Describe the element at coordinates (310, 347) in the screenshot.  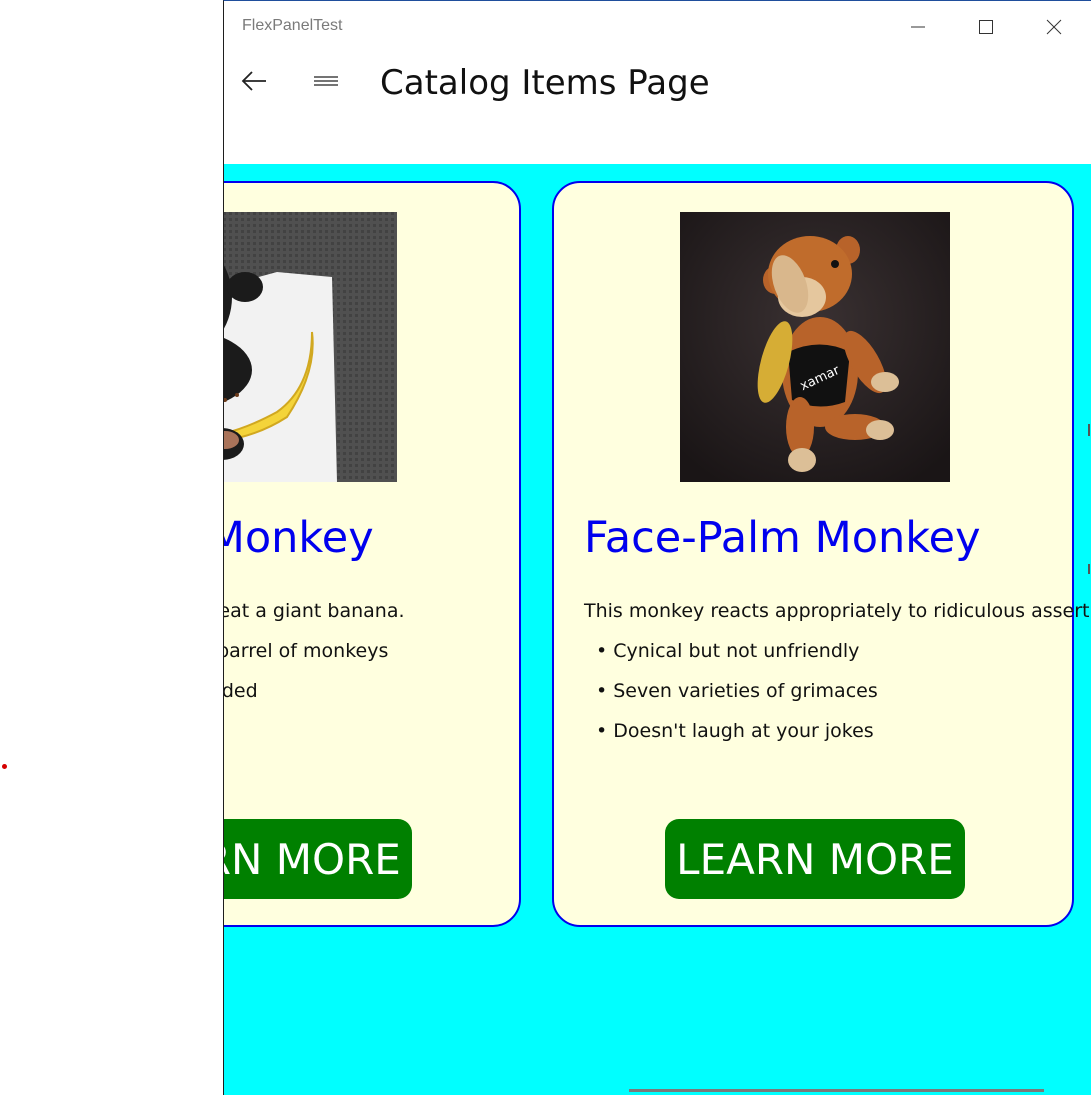
I see `banana-monkey-photo: Kamarin` at that location.